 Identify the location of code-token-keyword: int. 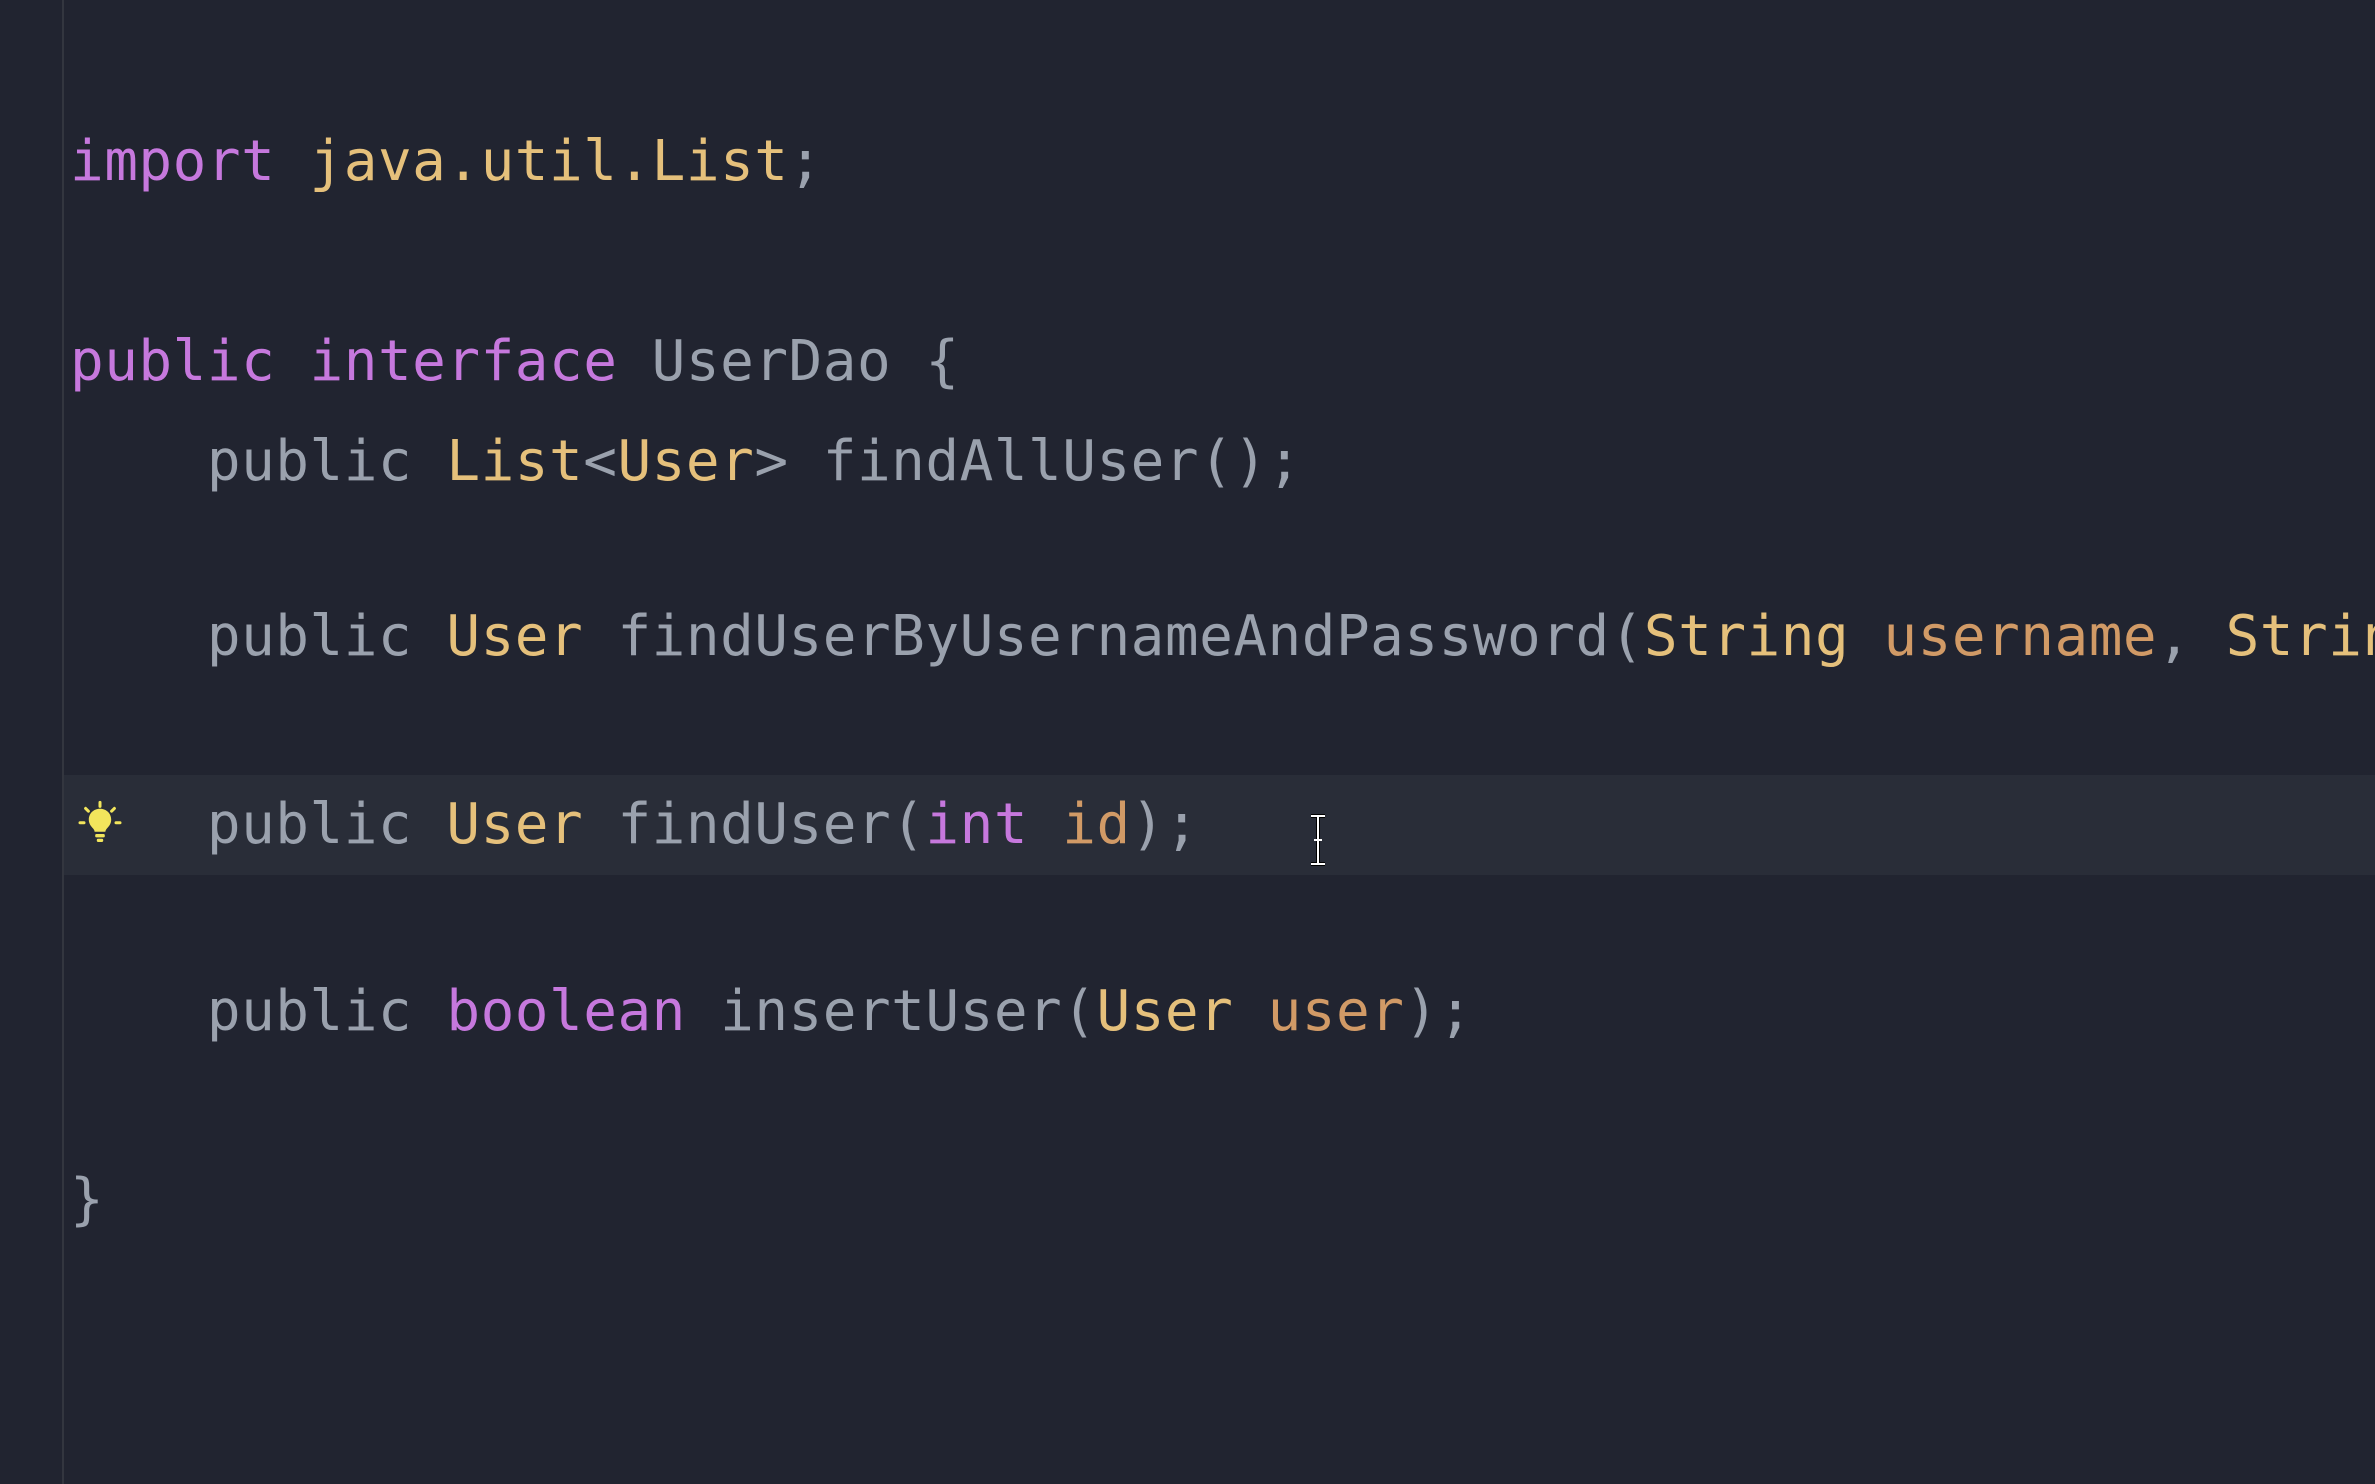
(977, 824).